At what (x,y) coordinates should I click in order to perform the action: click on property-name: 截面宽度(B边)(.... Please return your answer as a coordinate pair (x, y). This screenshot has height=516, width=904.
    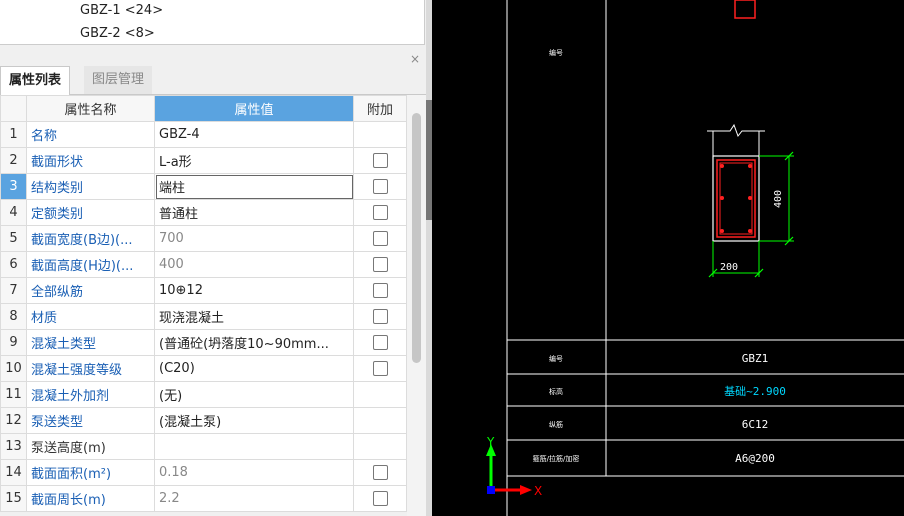
    Looking at the image, I should click on (90, 238).